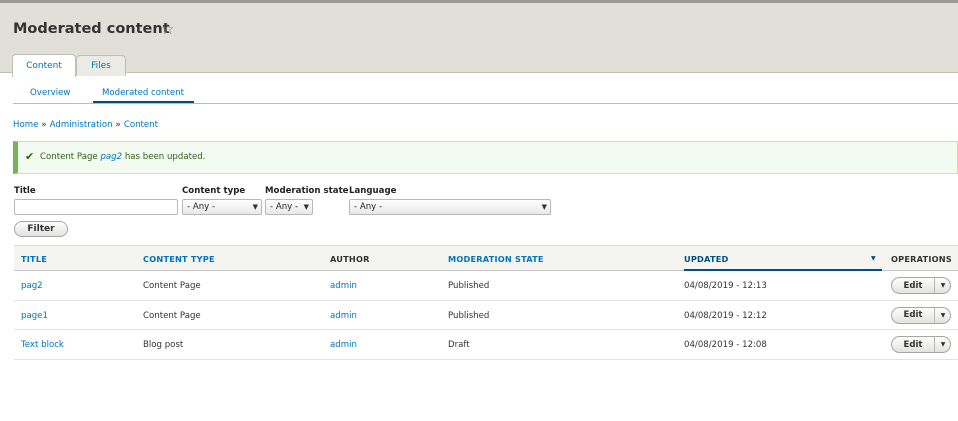 The width and height of the screenshot is (958, 421). I want to click on breadcrumb-administration: Administration, so click(81, 125).